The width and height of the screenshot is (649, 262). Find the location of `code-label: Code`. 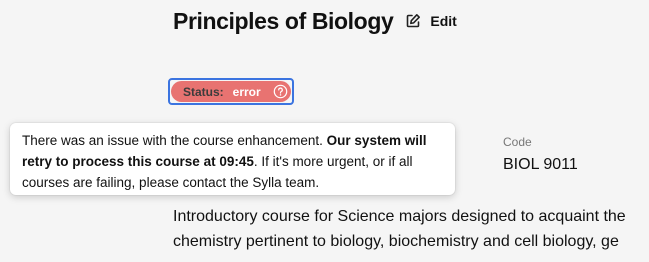

code-label: Code is located at coordinates (517, 142).